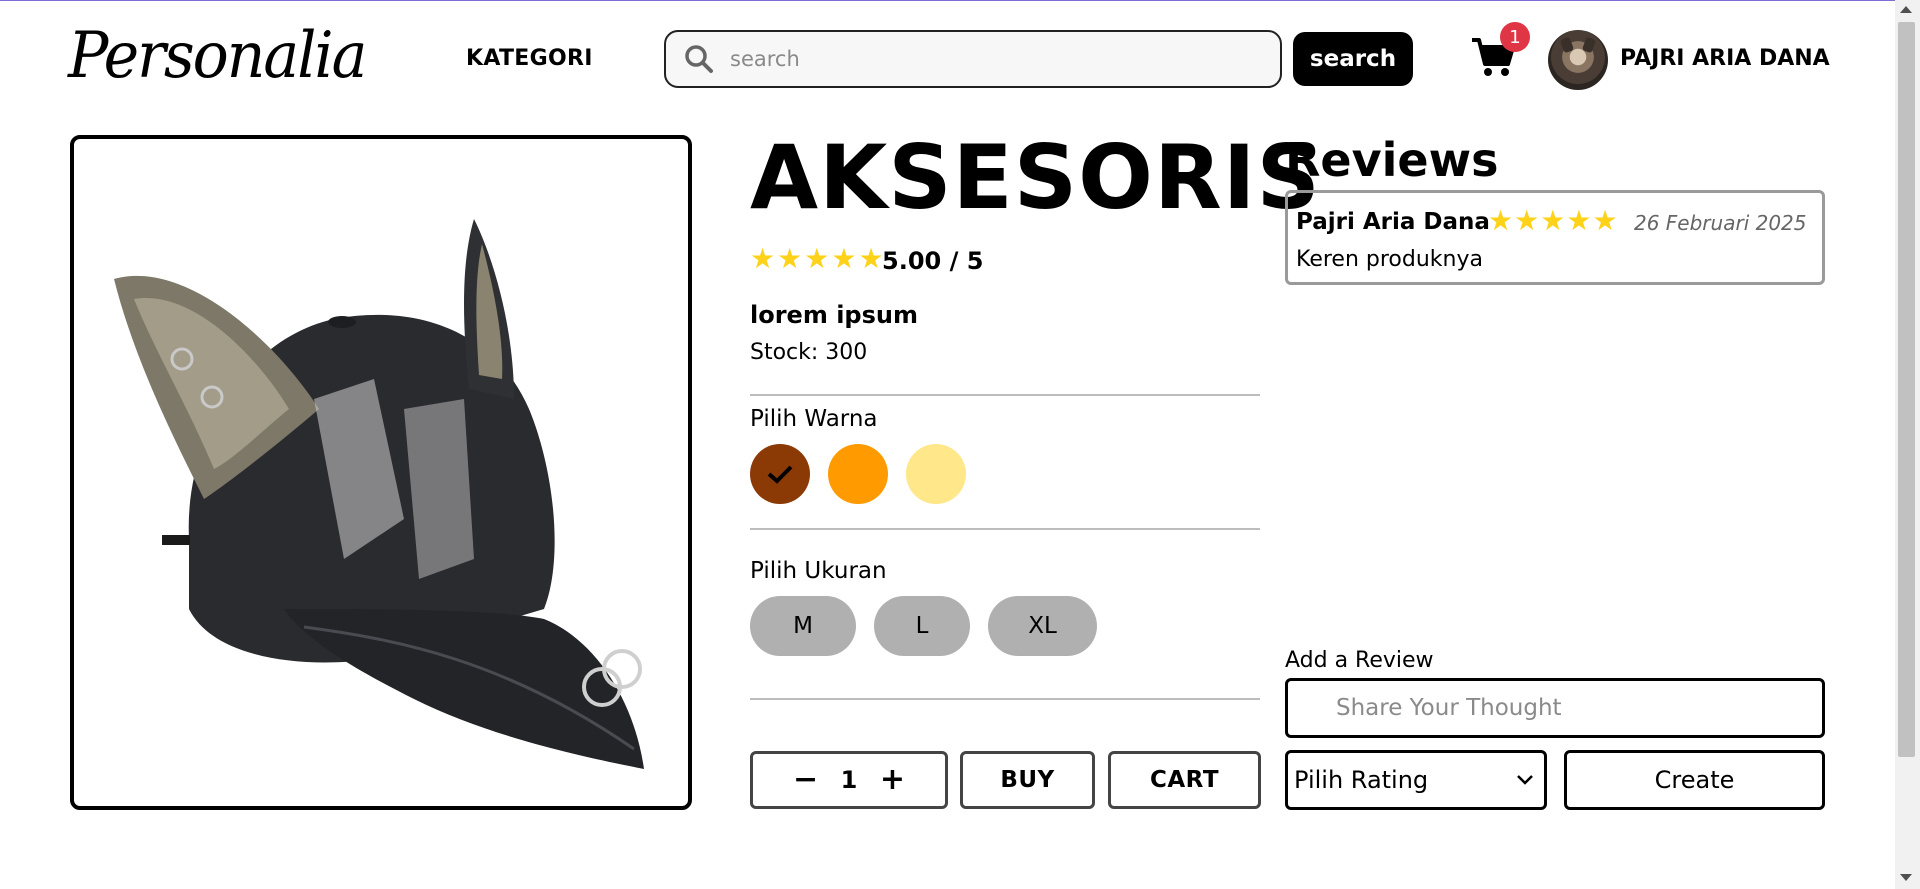 The image size is (1920, 889). What do you see at coordinates (814, 419) in the screenshot?
I see `color-label: Pilih Warna` at bounding box center [814, 419].